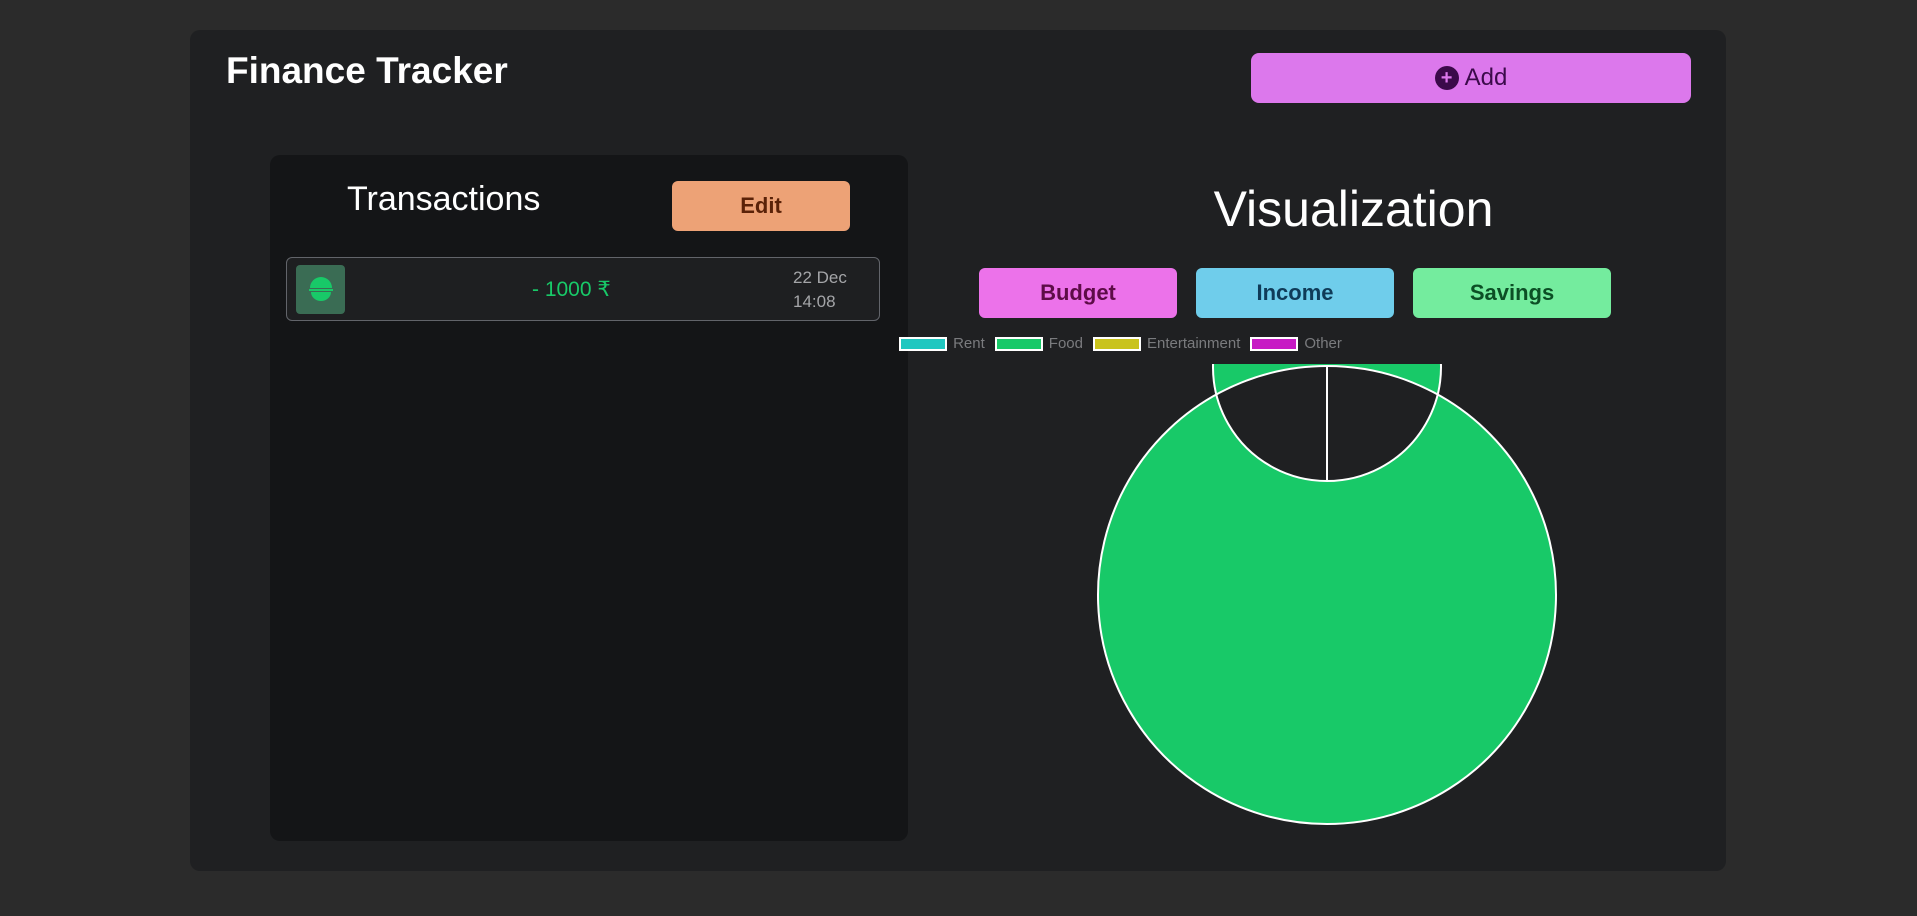 The image size is (1917, 916). What do you see at coordinates (1295, 293) in the screenshot?
I see `income-button: Income` at bounding box center [1295, 293].